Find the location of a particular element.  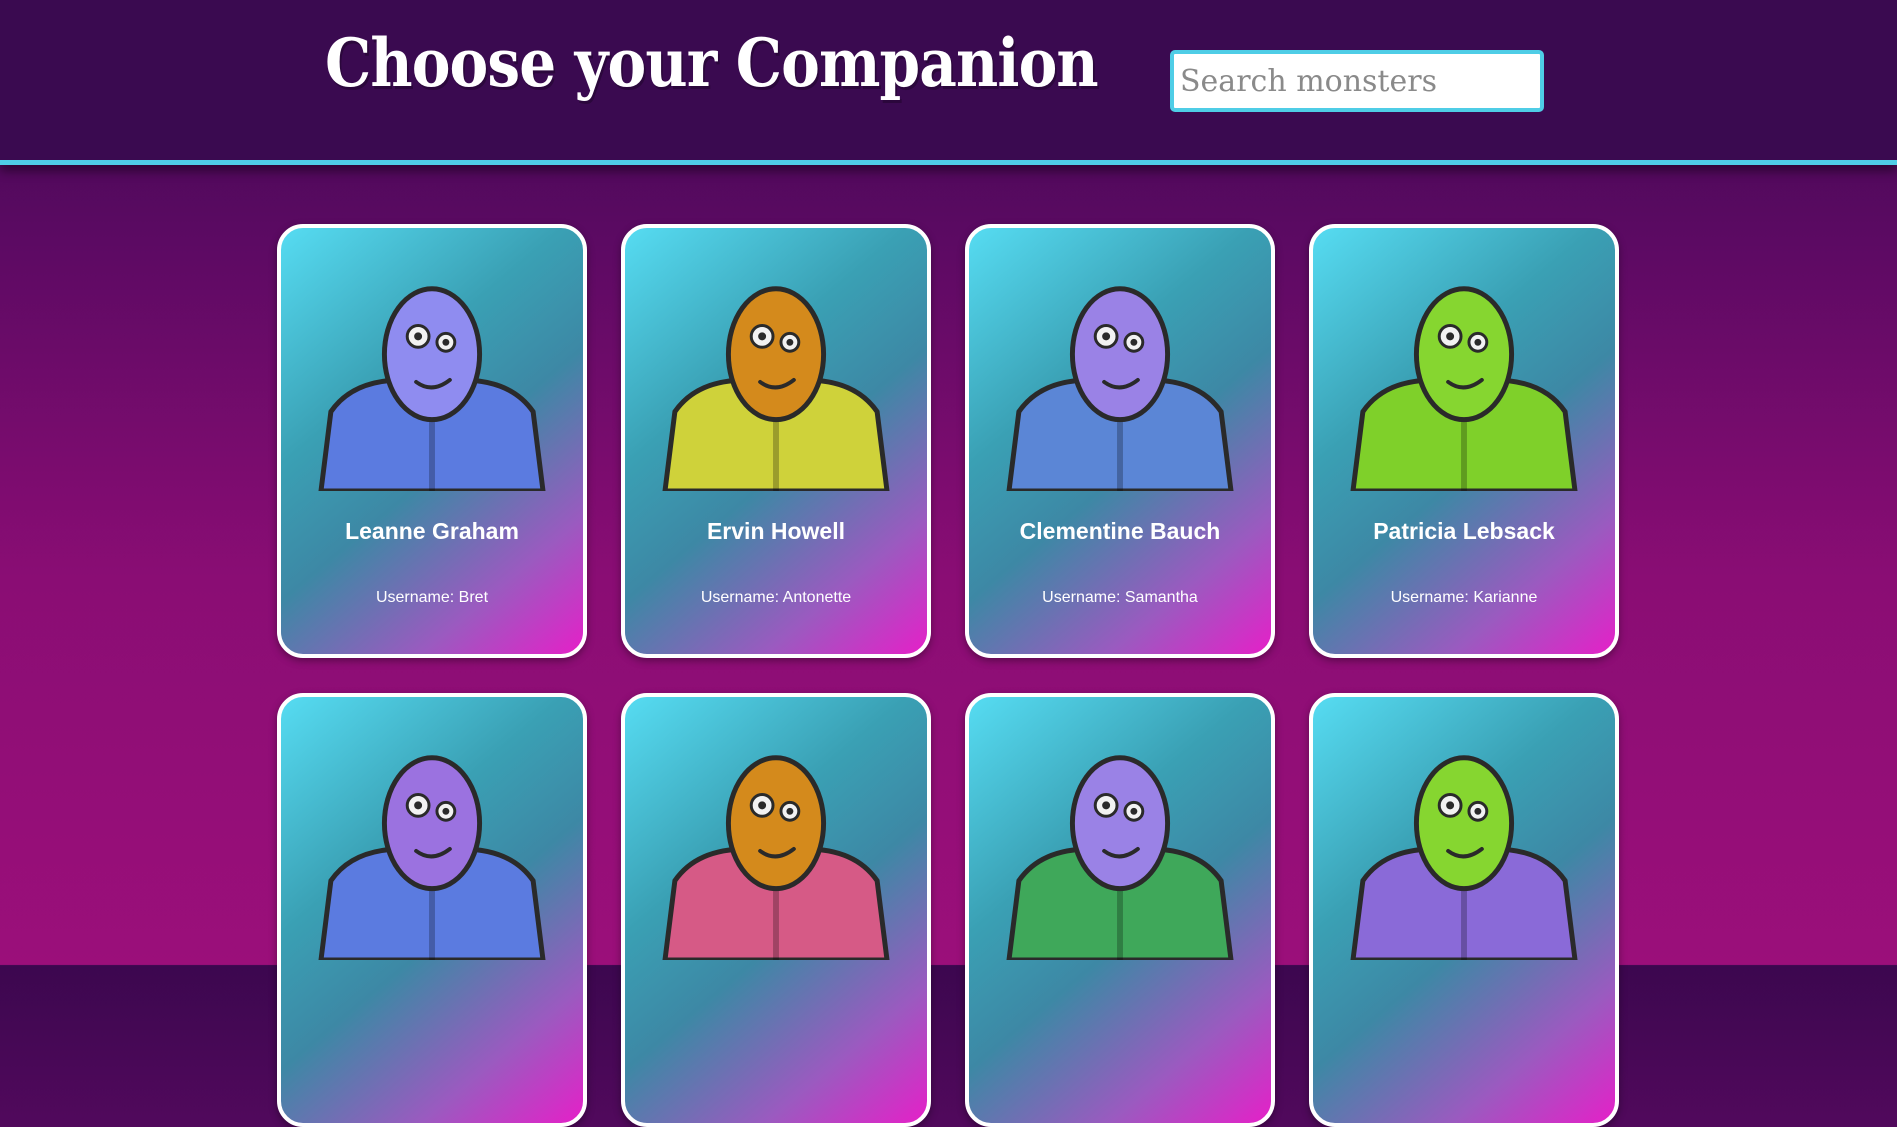

monster-card: Clementine Bauch Username: Samantha is located at coordinates (1120, 441).